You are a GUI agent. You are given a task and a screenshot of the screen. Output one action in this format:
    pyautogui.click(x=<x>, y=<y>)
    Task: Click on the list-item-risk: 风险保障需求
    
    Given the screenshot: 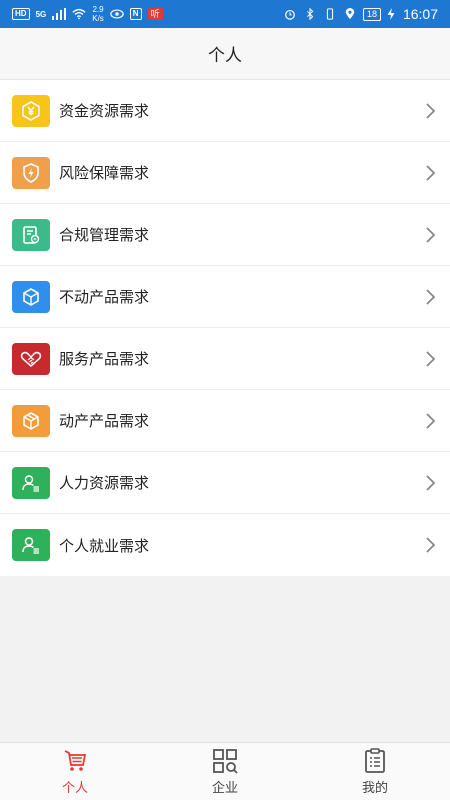 What is the action you would take?
    pyautogui.click(x=225, y=173)
    